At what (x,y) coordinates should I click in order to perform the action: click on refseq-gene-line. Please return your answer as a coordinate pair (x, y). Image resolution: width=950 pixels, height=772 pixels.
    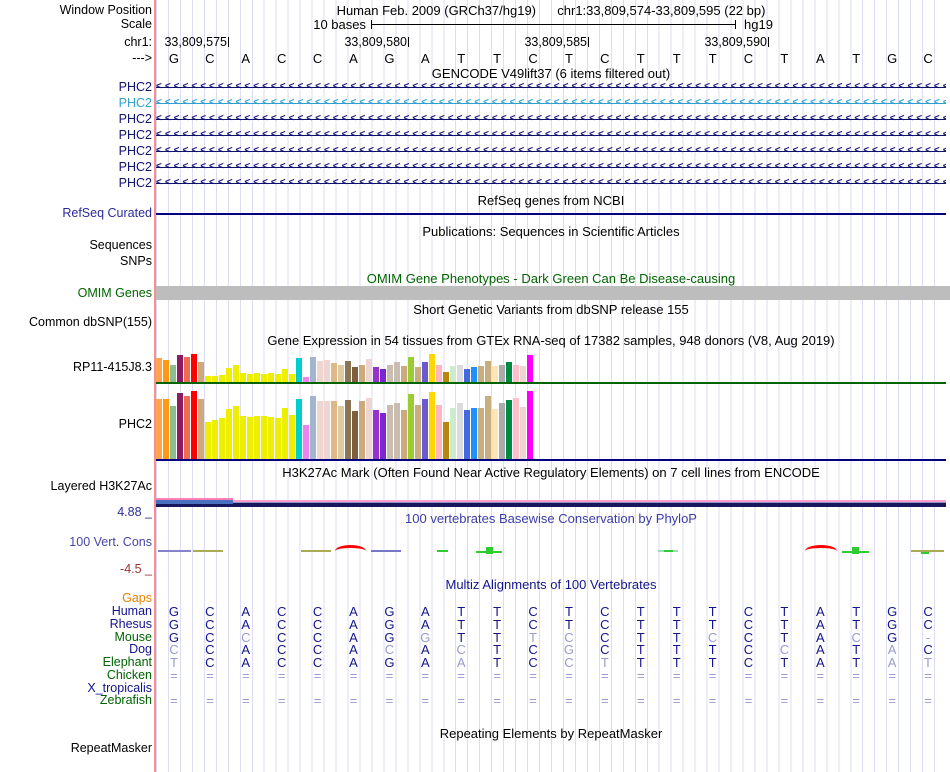
    Looking at the image, I should click on (551, 214).